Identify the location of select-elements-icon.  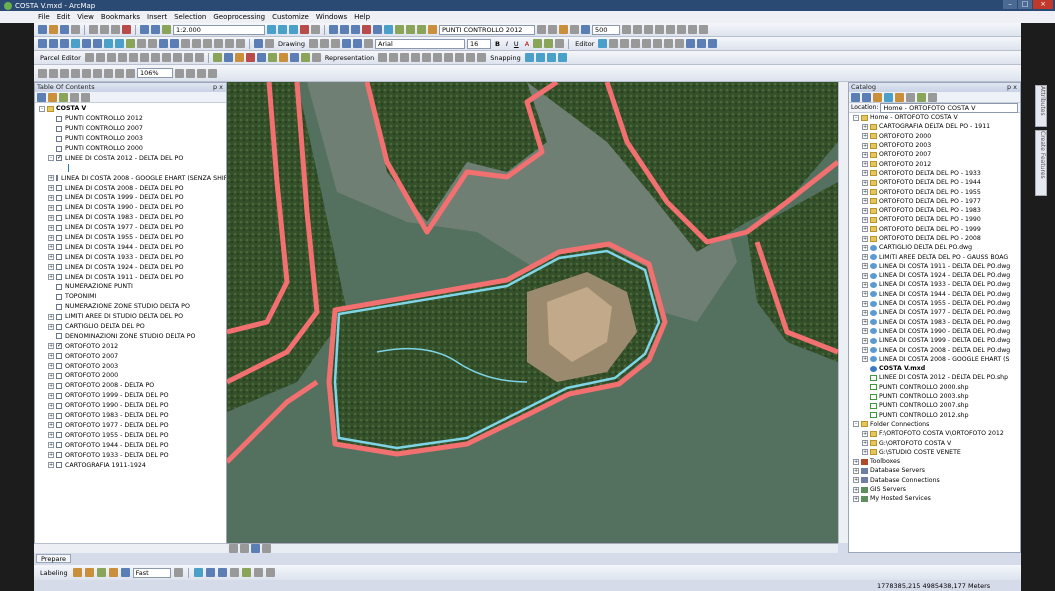
(152, 43).